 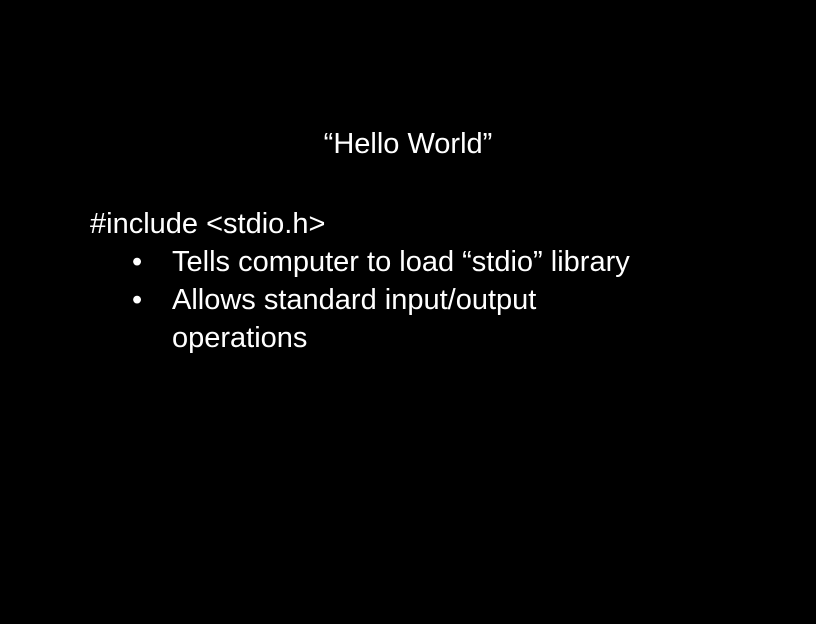 I want to click on bullet-text: Tells computer to load “stdio” library, so click(x=401, y=262).